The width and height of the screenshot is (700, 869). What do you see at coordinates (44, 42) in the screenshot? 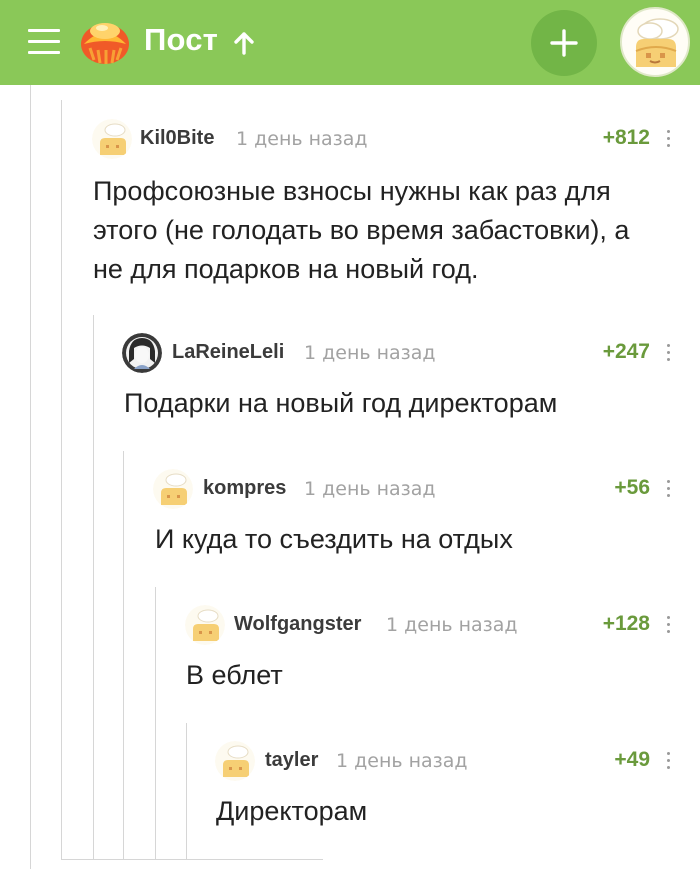
I see `hamburger-menu-icon` at bounding box center [44, 42].